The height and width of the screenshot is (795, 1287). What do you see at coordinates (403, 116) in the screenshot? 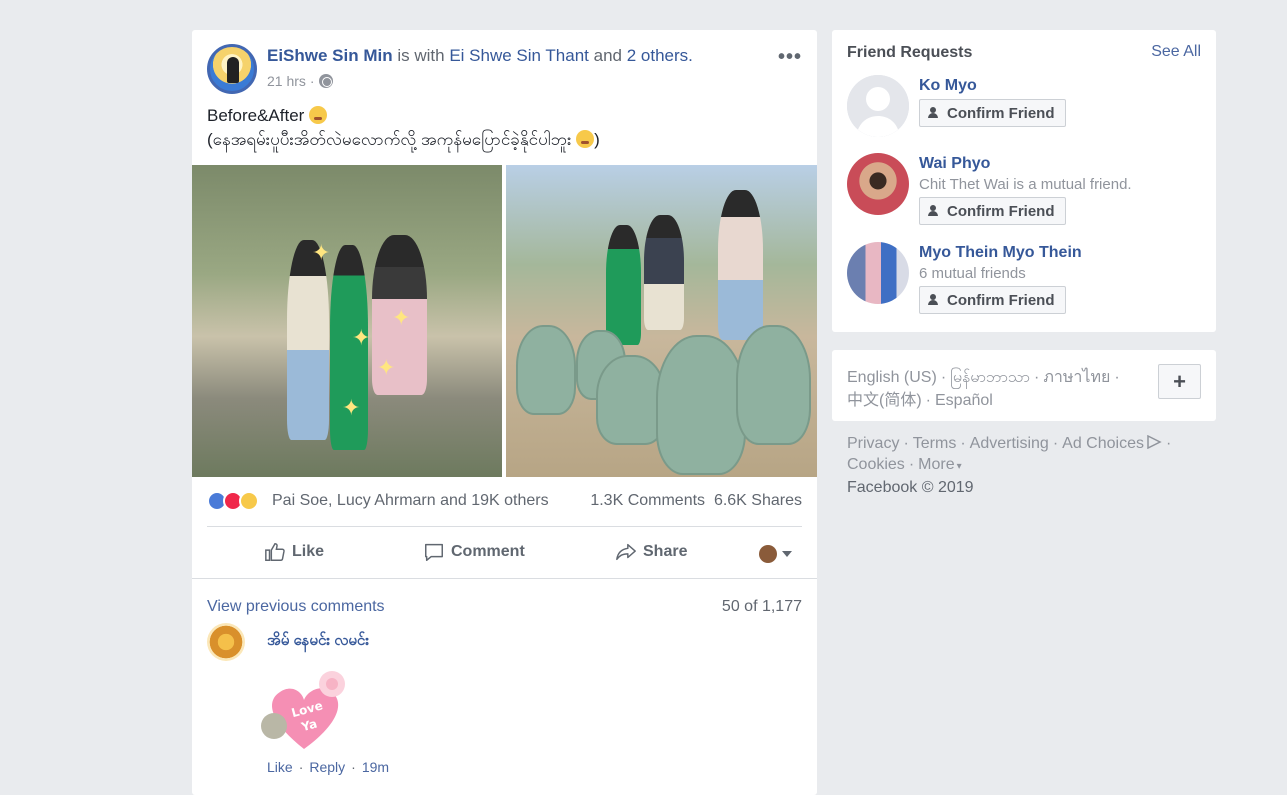
I see `post-text-line-1: Before&After` at bounding box center [403, 116].